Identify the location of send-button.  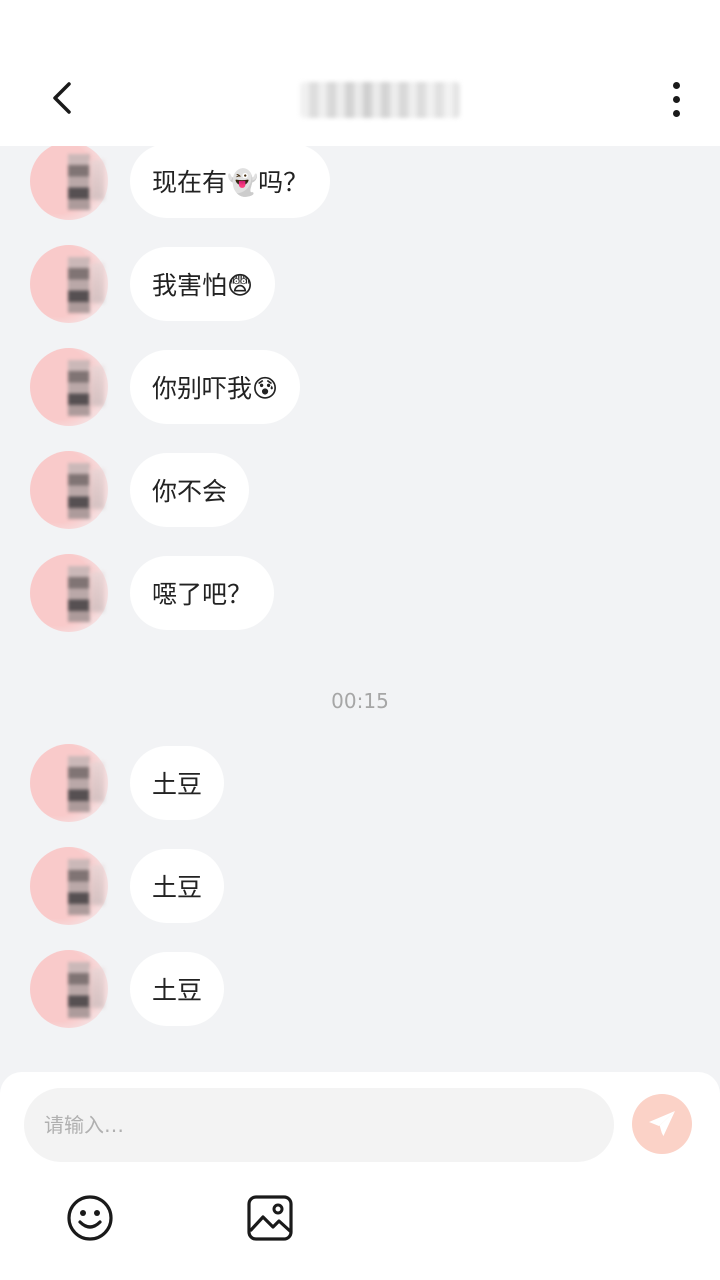
(662, 1124).